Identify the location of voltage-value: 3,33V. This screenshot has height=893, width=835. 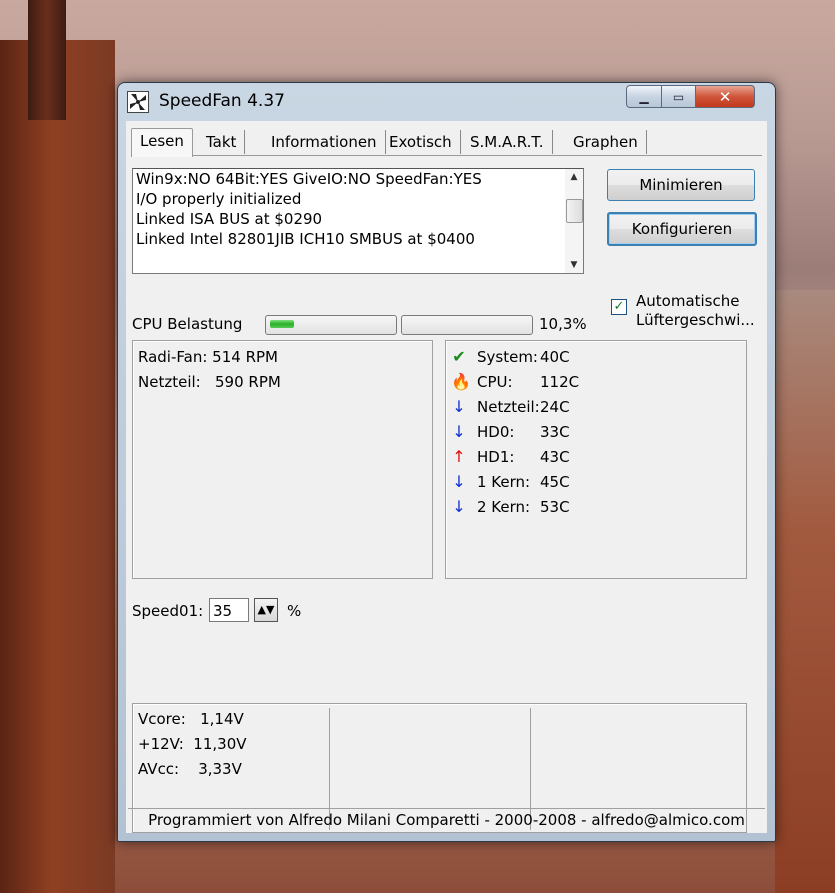
(220, 769).